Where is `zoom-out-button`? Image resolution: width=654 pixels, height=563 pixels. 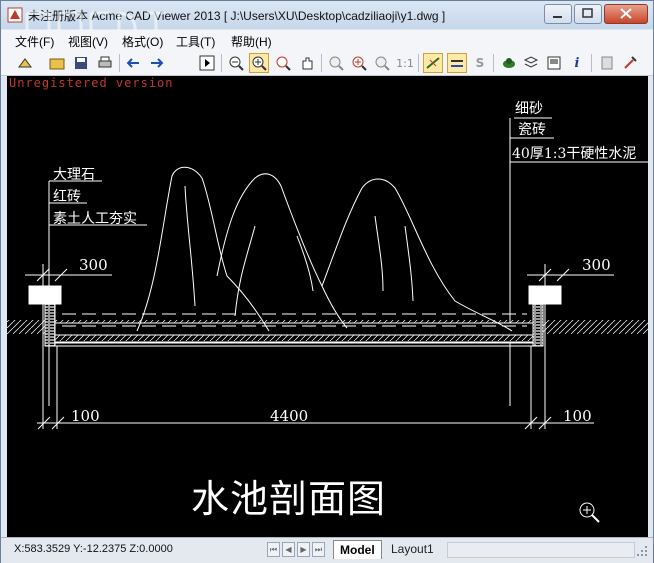
zoom-out-button is located at coordinates (236, 63).